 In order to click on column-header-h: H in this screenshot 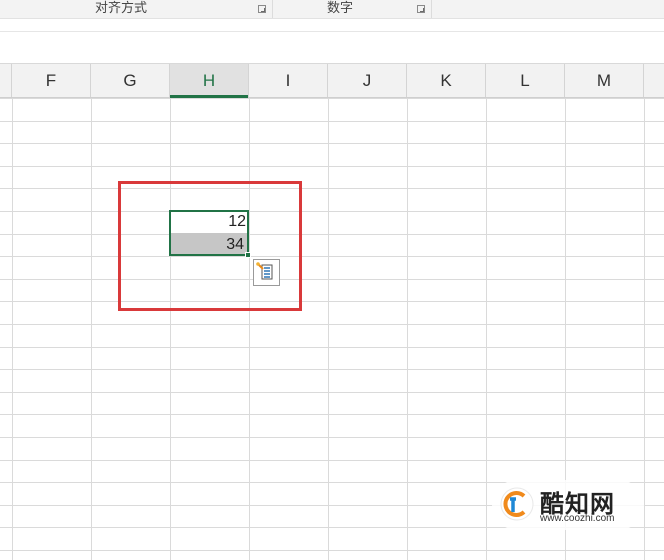, I will do `click(209, 81)`.